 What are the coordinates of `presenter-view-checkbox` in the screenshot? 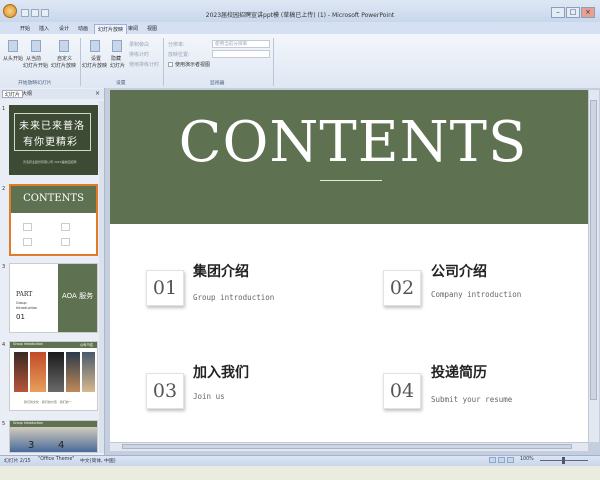 It's located at (170, 64).